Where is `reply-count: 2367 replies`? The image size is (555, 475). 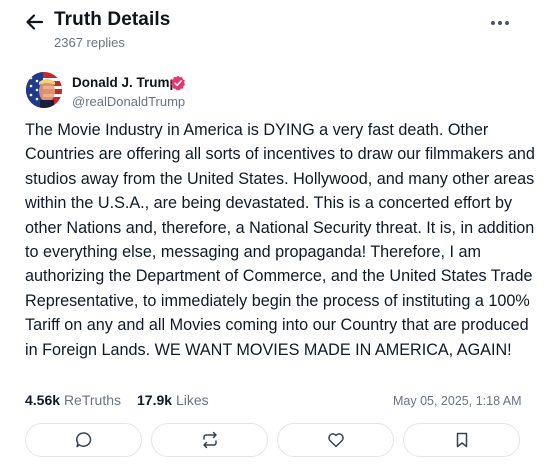 reply-count: 2367 replies is located at coordinates (89, 42).